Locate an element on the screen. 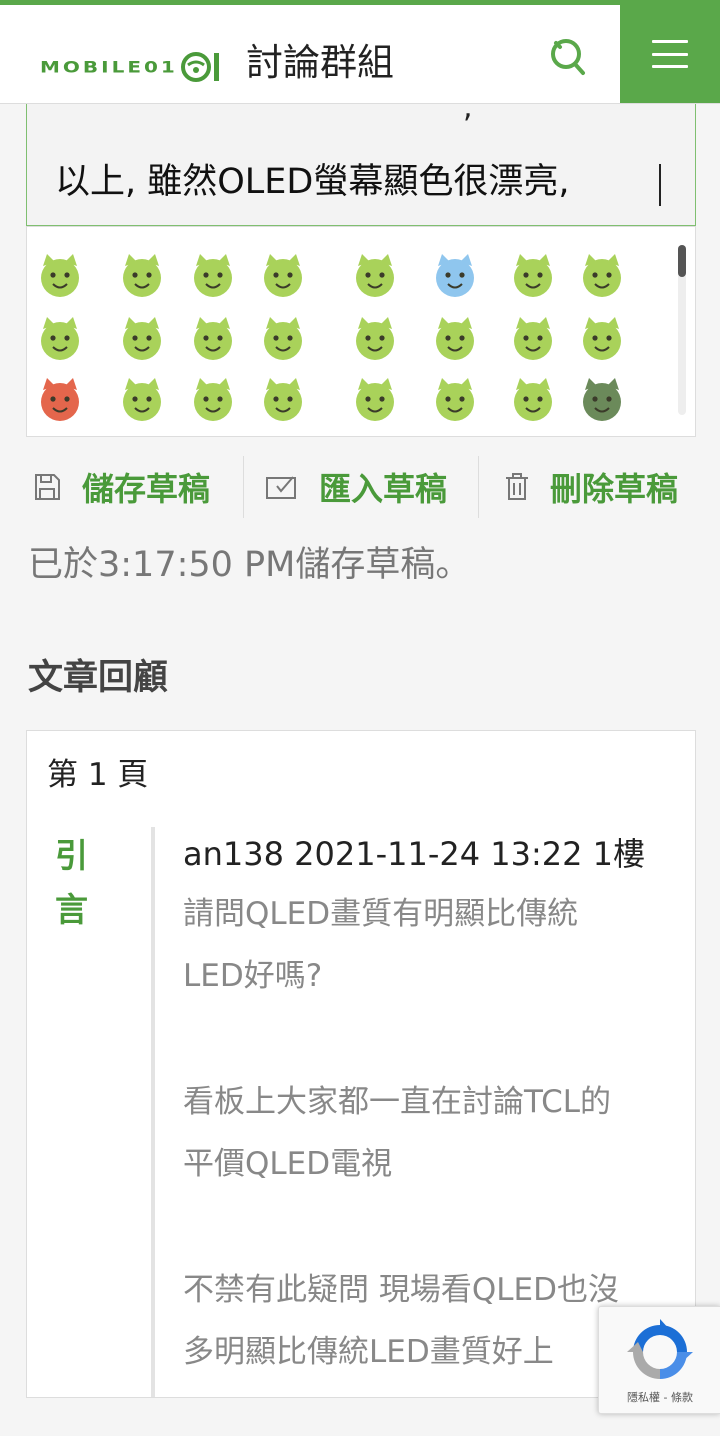 The height and width of the screenshot is (1436, 720). emoji-dizzy-icon is located at coordinates (142, 338).